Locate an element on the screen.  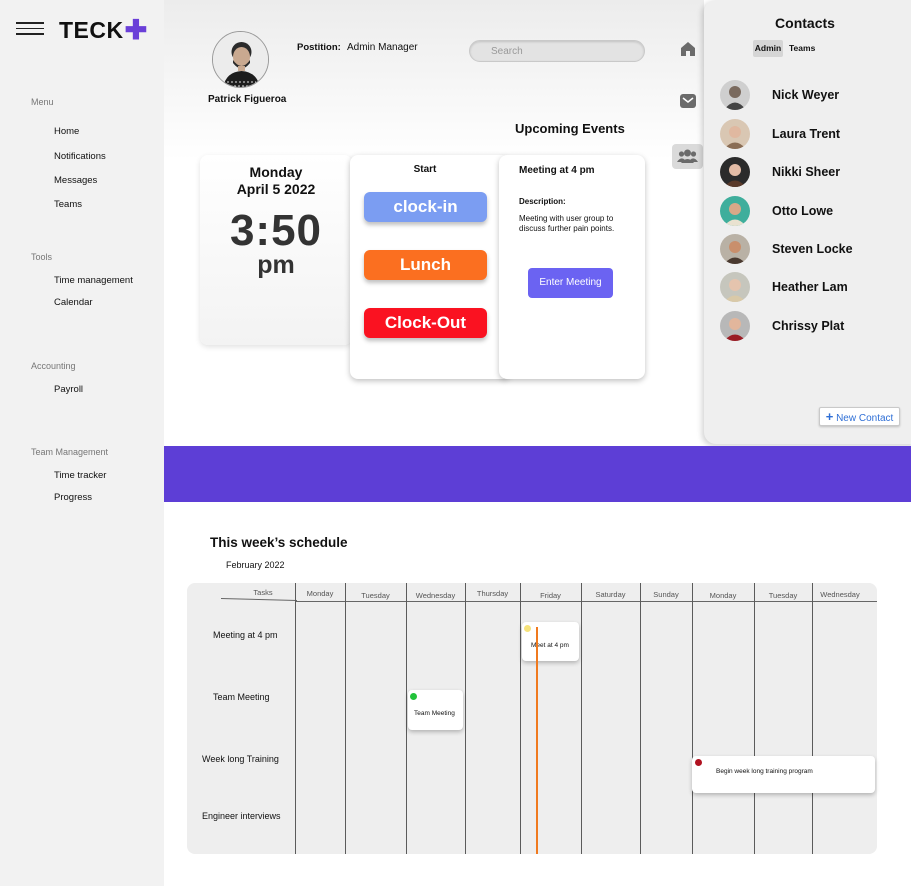
plus-icon: + is located at coordinates (829, 416).